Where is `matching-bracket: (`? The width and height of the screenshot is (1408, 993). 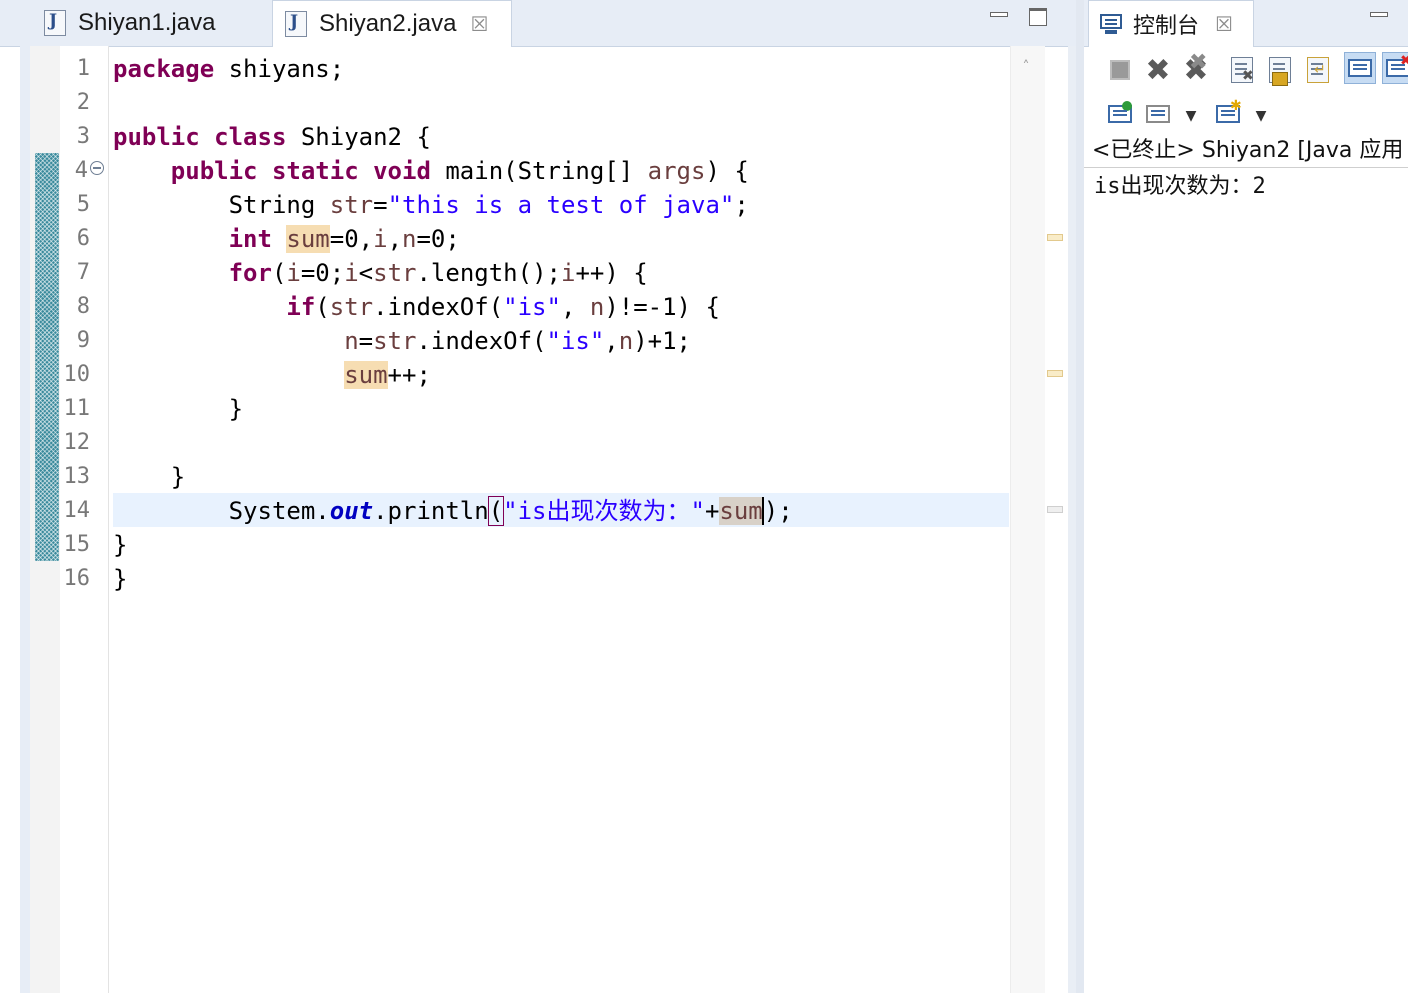 matching-bracket: ( is located at coordinates (496, 511).